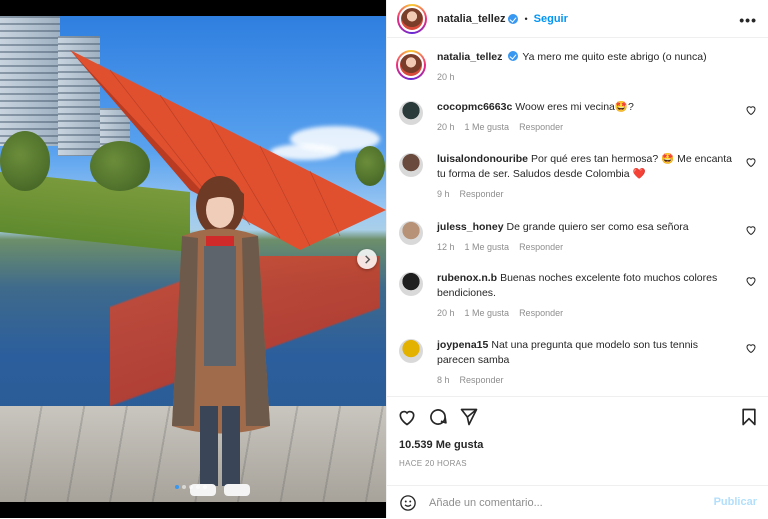  Describe the element at coordinates (446, 77) in the screenshot. I see `caption-time: 20 h` at that location.